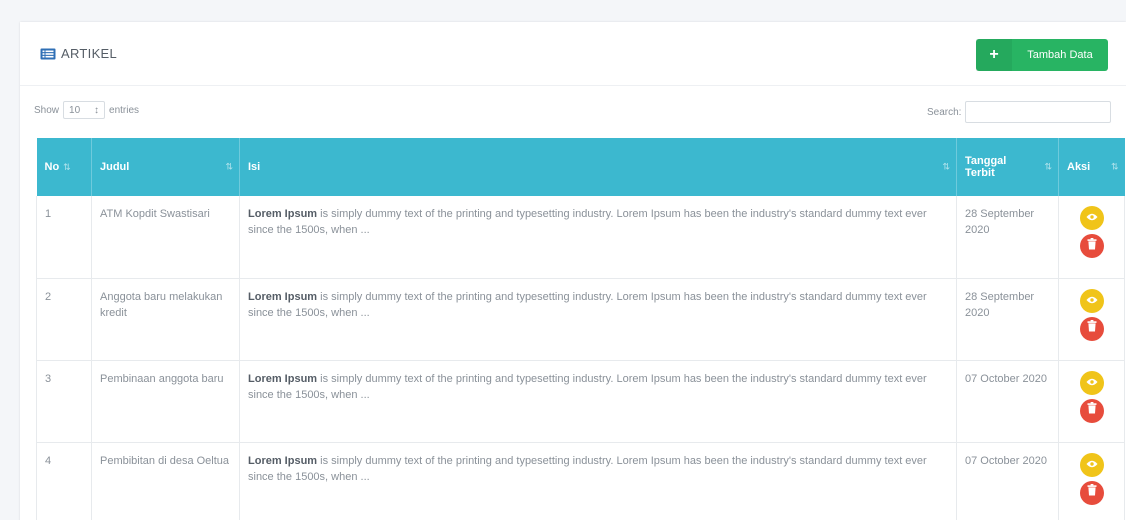 The width and height of the screenshot is (1126, 520). Describe the element at coordinates (48, 460) in the screenshot. I see `row-no: 4` at that location.